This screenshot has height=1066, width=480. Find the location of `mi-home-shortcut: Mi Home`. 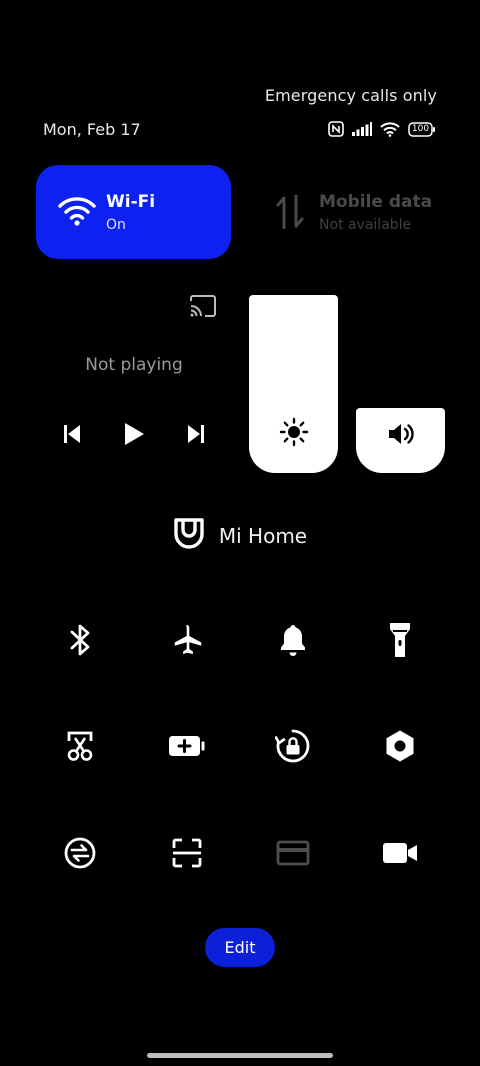

mi-home-shortcut: Mi Home is located at coordinates (240, 536).